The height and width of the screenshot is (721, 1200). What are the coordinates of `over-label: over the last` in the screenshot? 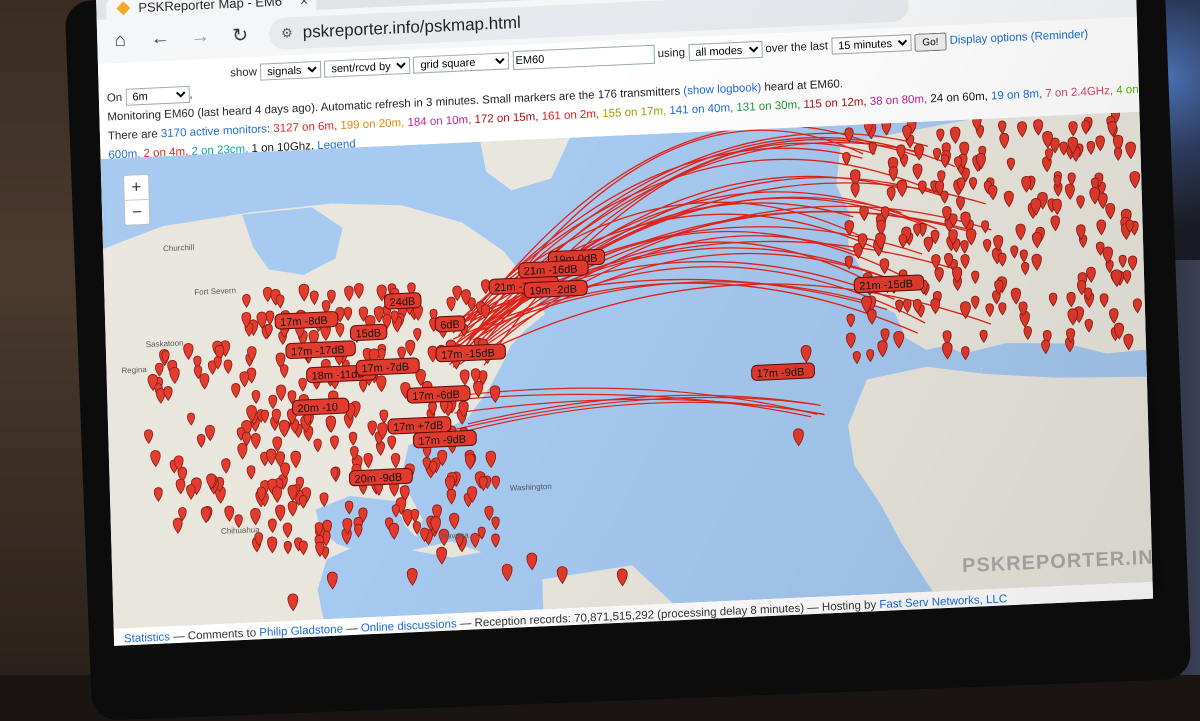 It's located at (797, 48).